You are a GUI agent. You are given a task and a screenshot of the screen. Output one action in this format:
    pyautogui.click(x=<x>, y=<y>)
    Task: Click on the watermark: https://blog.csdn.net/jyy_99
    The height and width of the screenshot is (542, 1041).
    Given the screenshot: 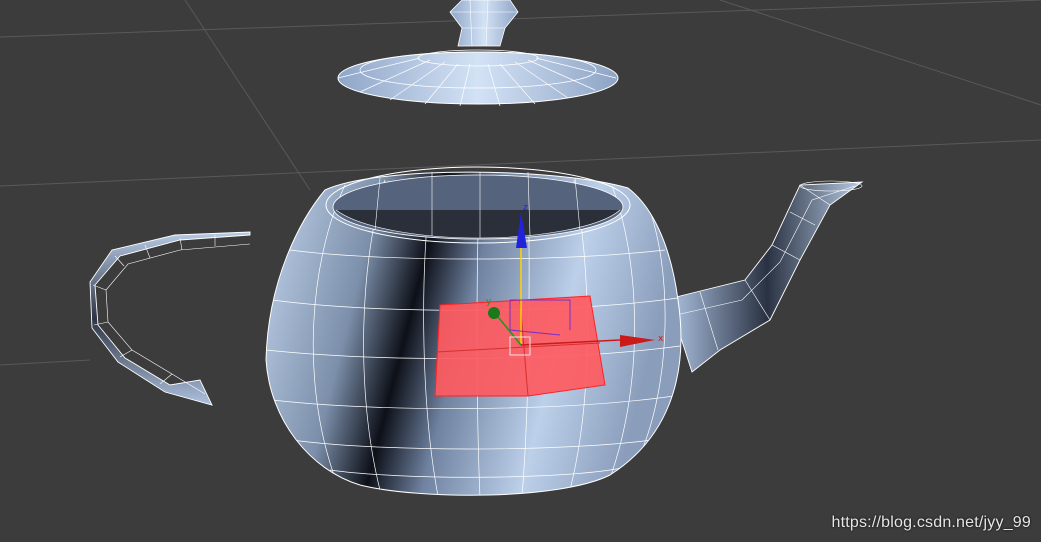 What is the action you would take?
    pyautogui.click(x=931, y=522)
    